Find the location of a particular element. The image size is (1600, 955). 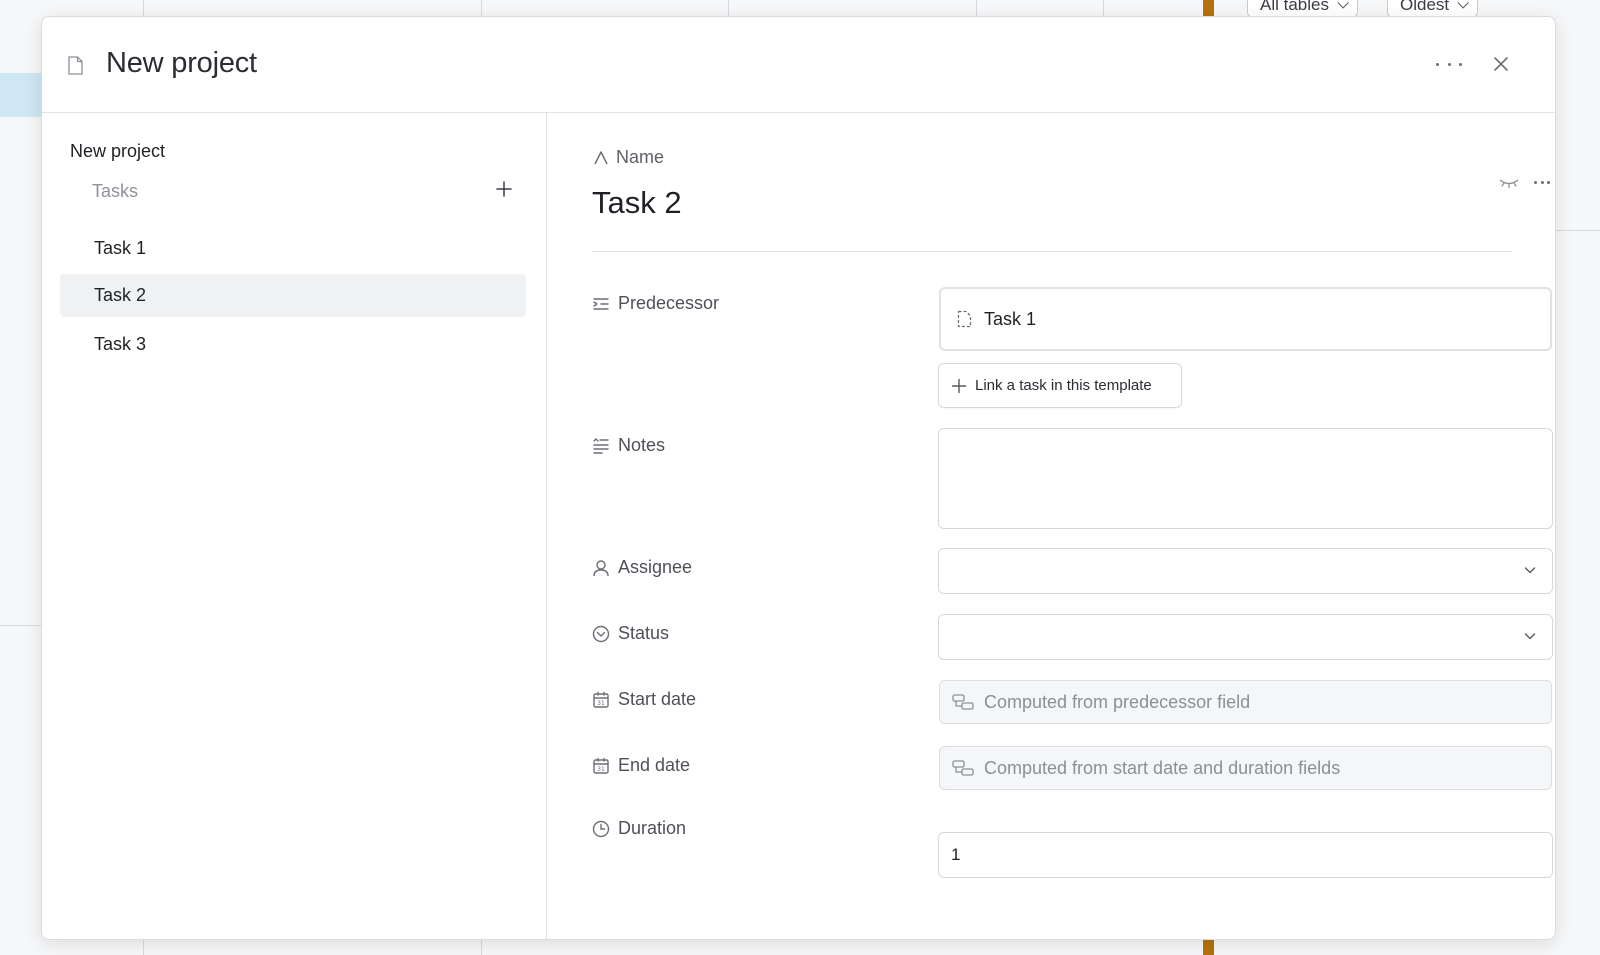

predecessor-label: Predecessor is located at coordinates (669, 303).